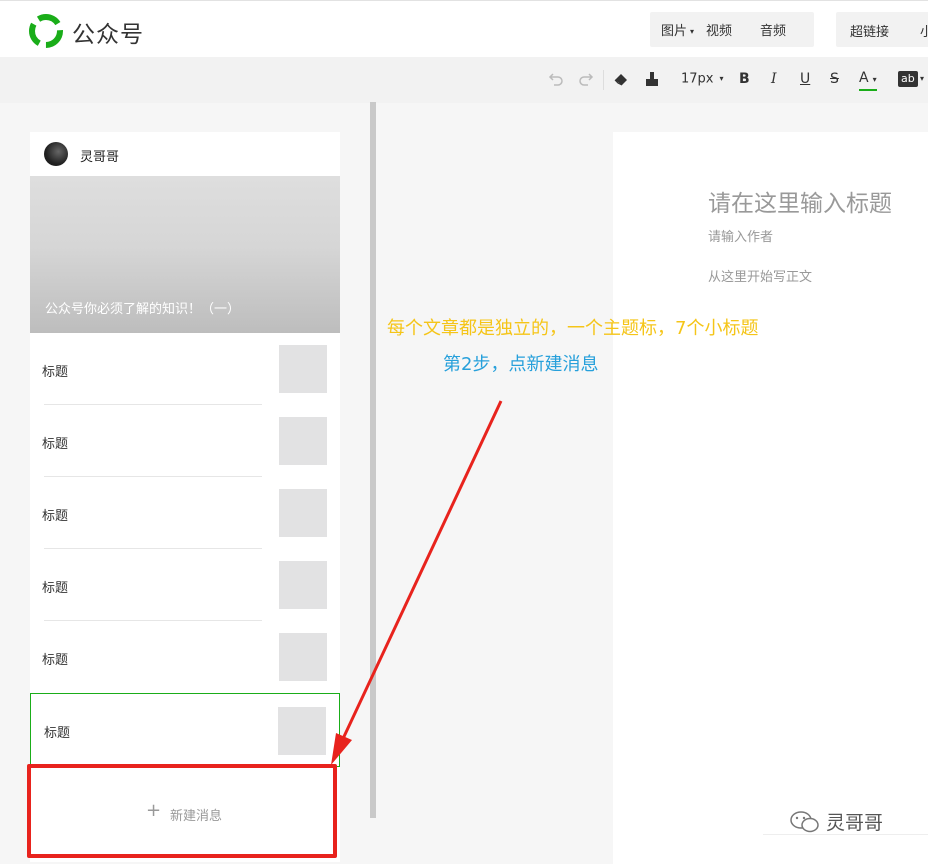 The image size is (928, 864). Describe the element at coordinates (674, 31) in the screenshot. I see `image-button-label: 图片` at that location.